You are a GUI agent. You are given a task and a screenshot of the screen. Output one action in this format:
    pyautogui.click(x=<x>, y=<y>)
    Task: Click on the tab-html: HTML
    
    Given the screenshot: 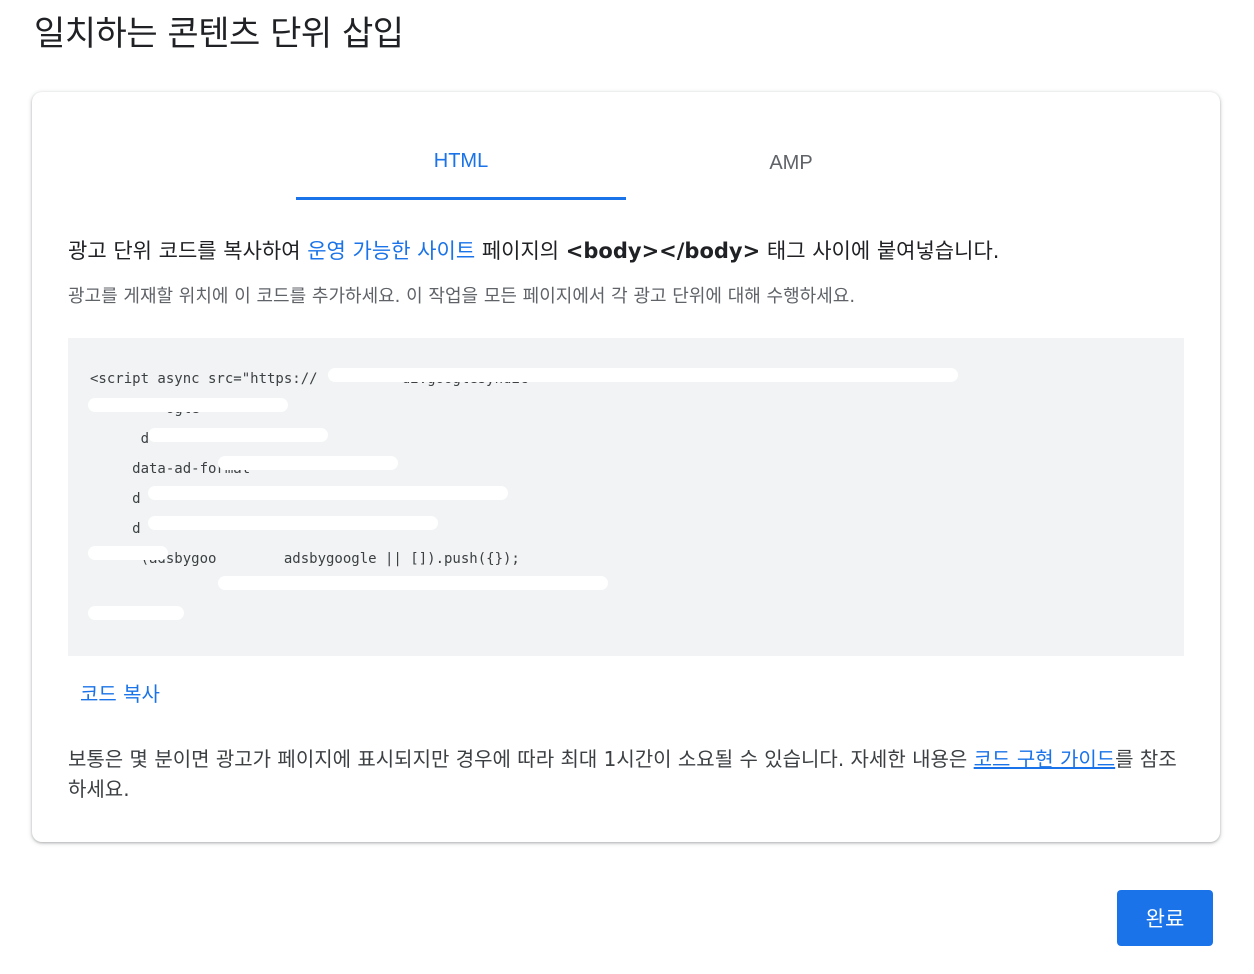 What is the action you would take?
    pyautogui.click(x=461, y=166)
    